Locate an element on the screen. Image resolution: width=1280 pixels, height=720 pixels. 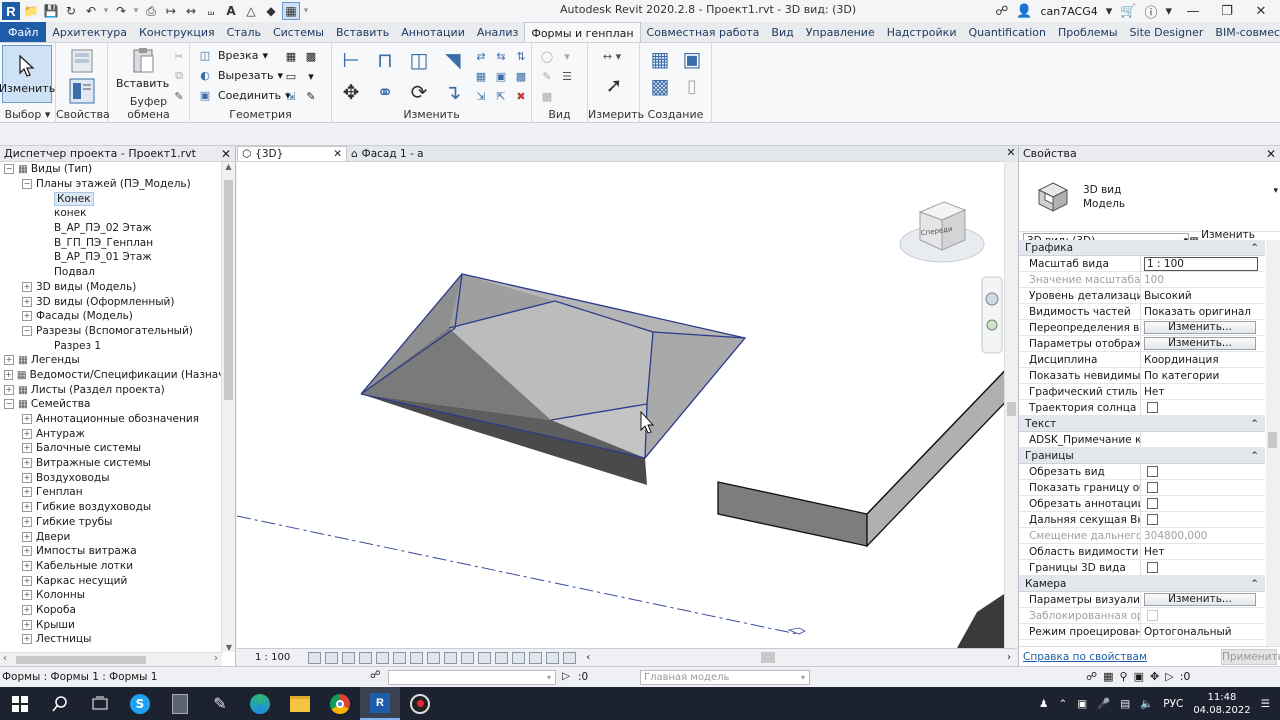
viewport-vscrollbar is located at coordinates (1010, 405).